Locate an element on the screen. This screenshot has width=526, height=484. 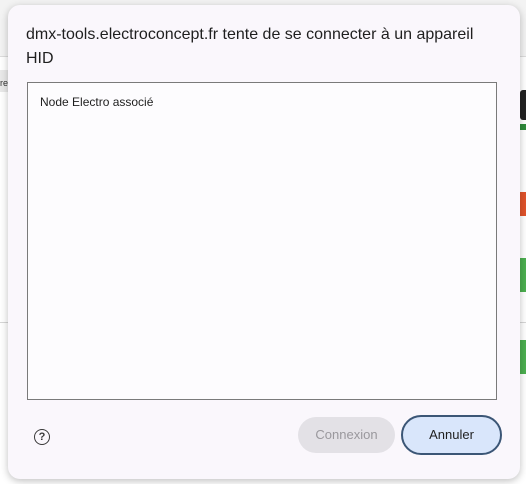
connect-button: Connexion is located at coordinates (346, 435).